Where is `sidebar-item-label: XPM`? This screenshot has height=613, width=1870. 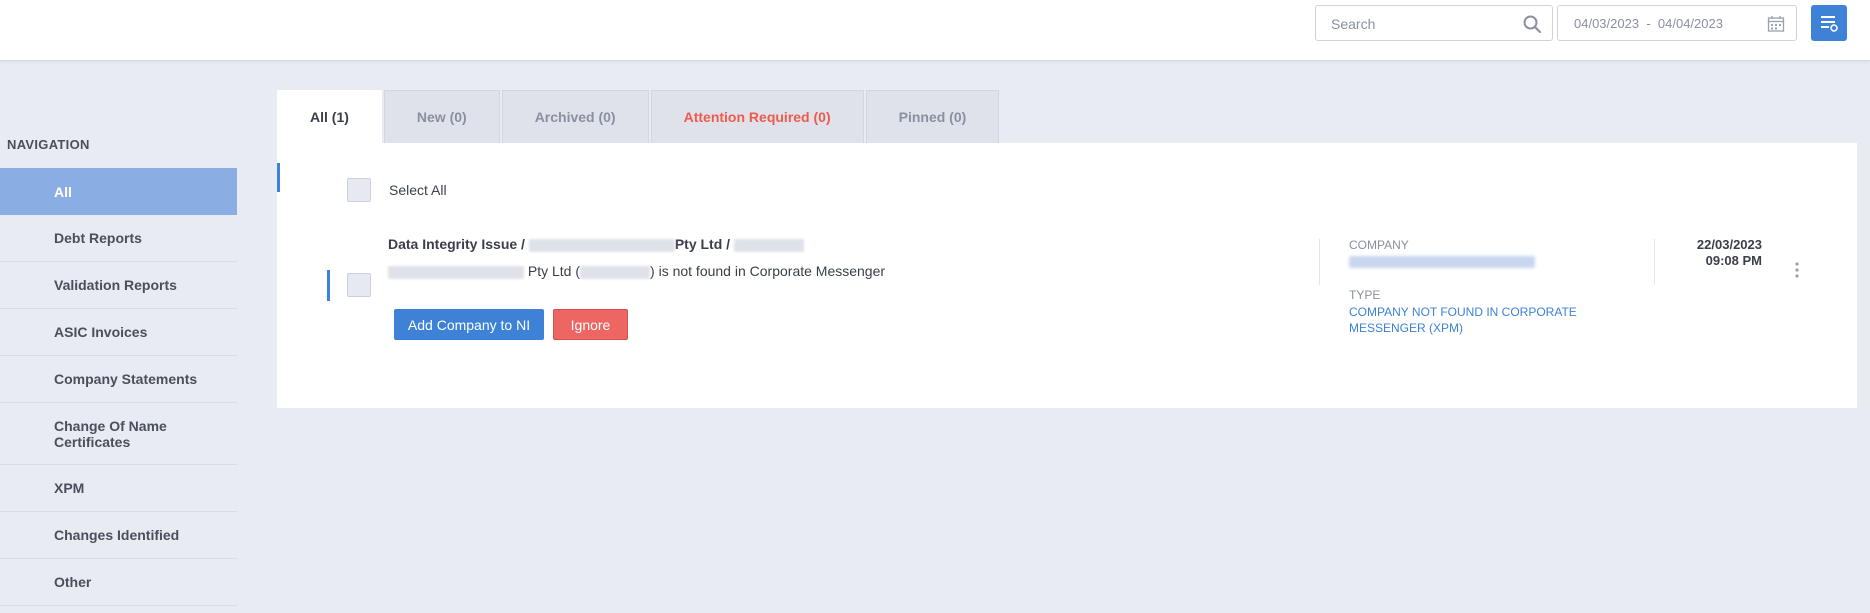 sidebar-item-label: XPM is located at coordinates (69, 488).